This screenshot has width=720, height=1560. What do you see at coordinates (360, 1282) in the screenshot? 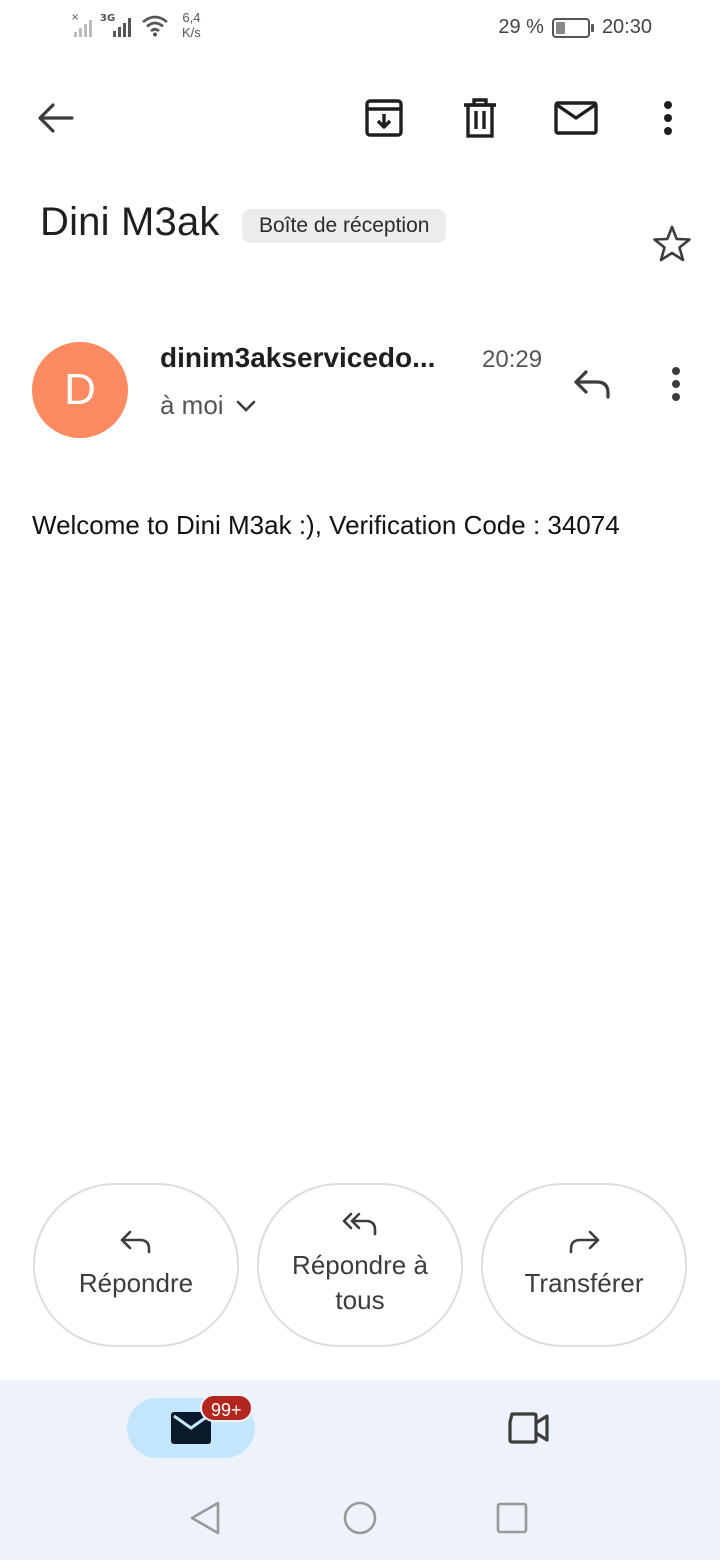
I see `reply-all-label: Répondre à tous` at bounding box center [360, 1282].